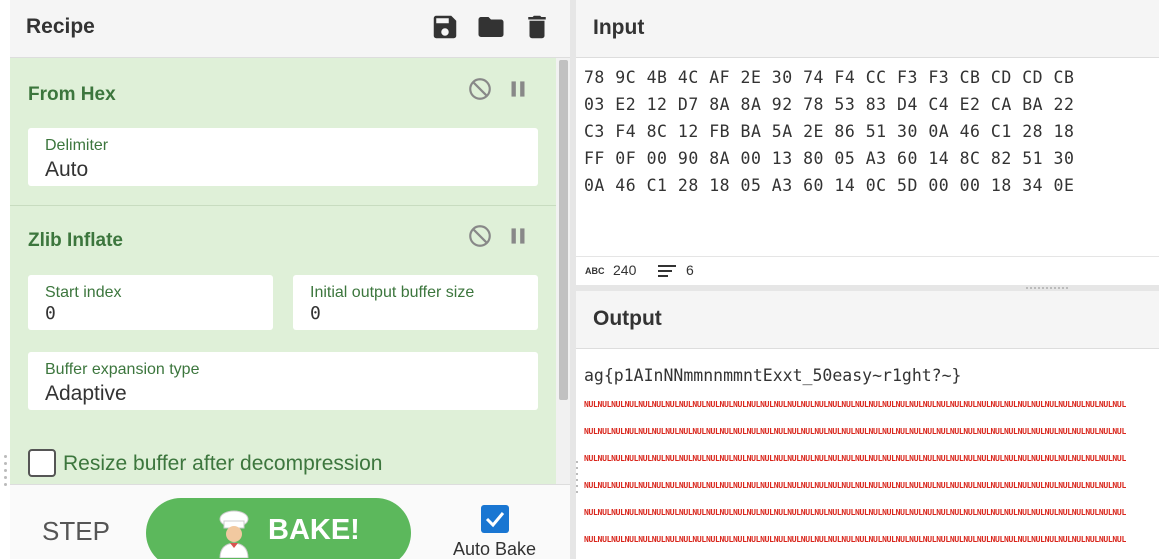 Image resolution: width=1159 pixels, height=559 pixels. I want to click on start-index-field: Start index 0, so click(150, 302).